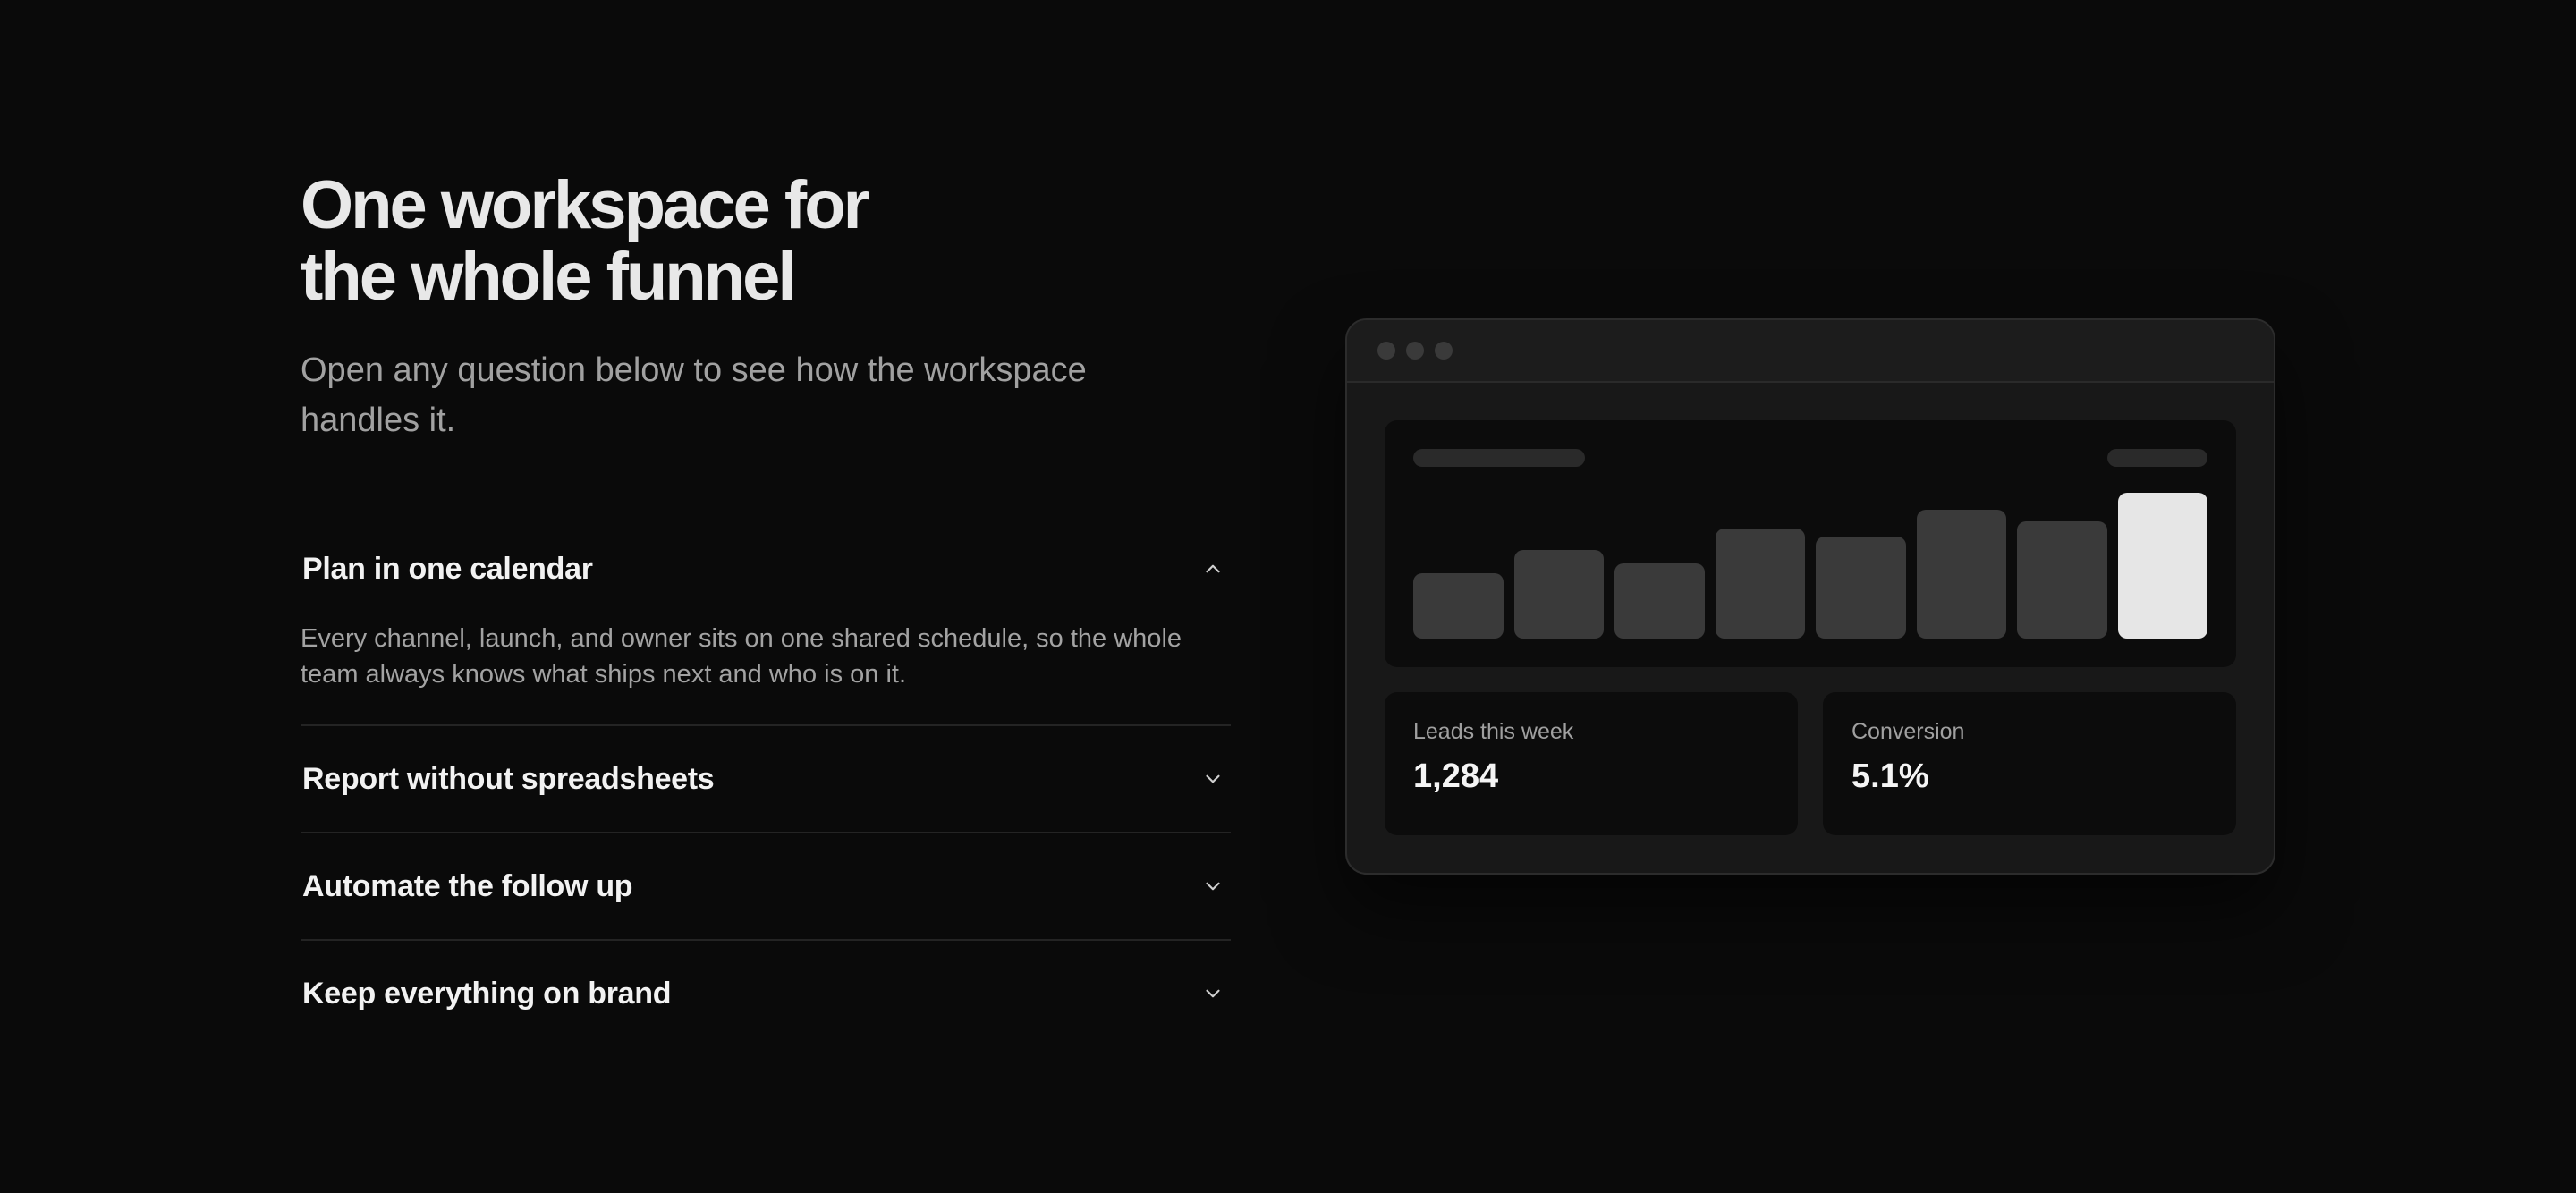 This screenshot has height=1193, width=2576. I want to click on placeholder-title-bar, so click(1499, 458).